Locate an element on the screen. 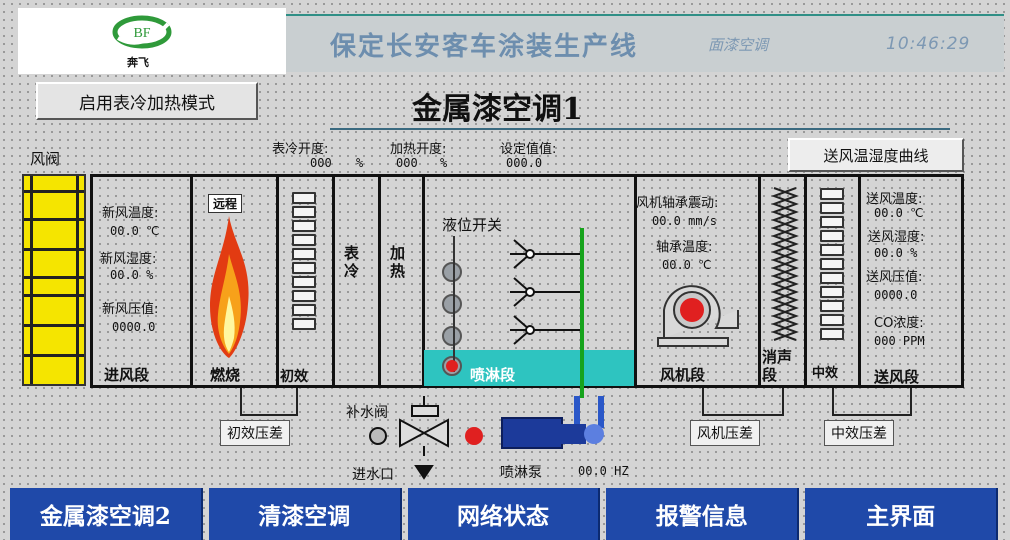 The image size is (1010, 540). page-title: 金属漆空调1 is located at coordinates (497, 109).